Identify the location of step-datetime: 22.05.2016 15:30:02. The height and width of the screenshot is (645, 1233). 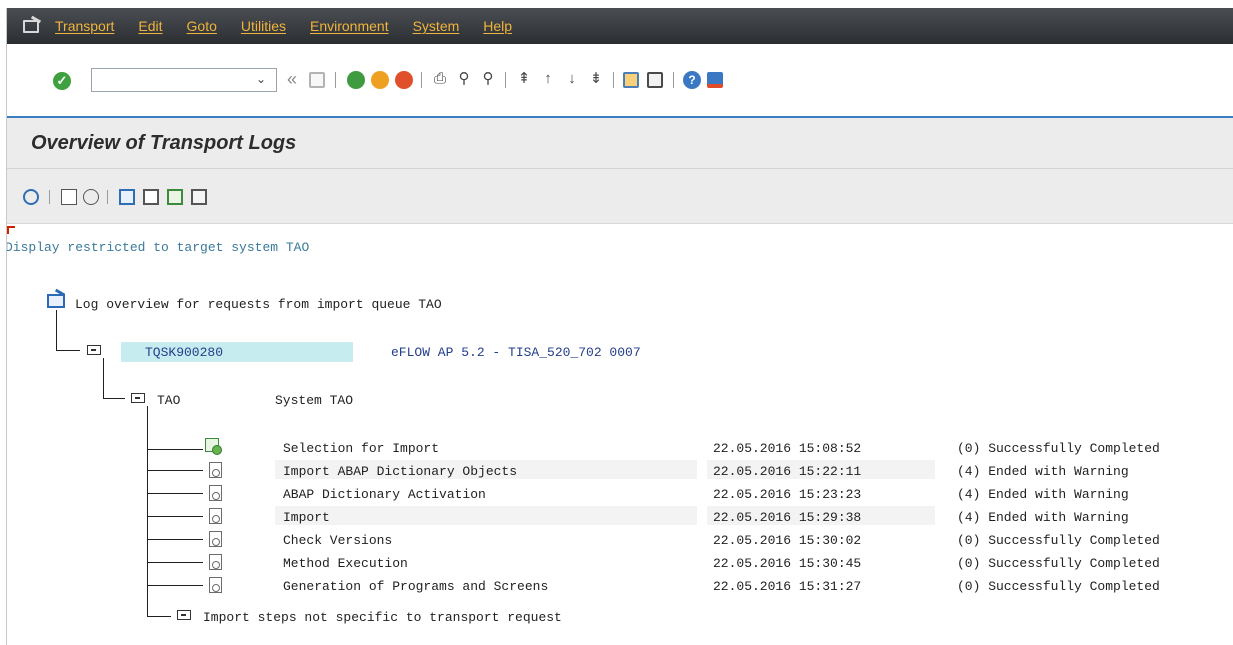
(787, 540).